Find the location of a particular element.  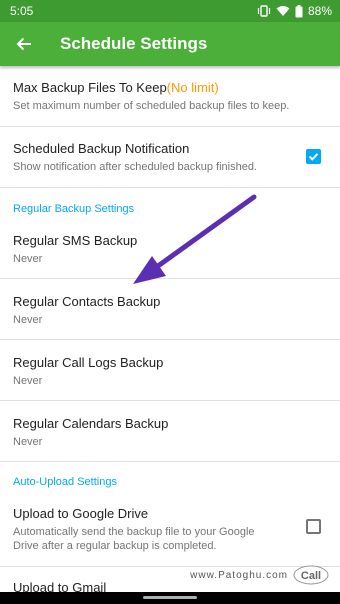

pref-regular-sms-backup: Regular SMS Backup Never is located at coordinates (170, 249).